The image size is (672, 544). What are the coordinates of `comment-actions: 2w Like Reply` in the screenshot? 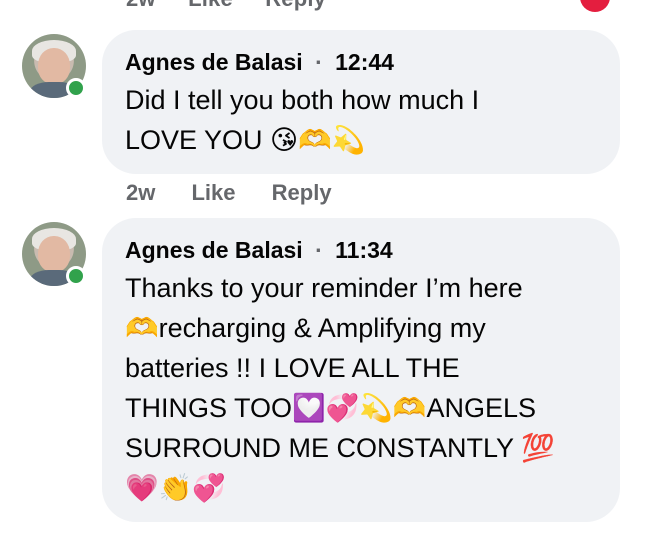 It's located at (244, 193).